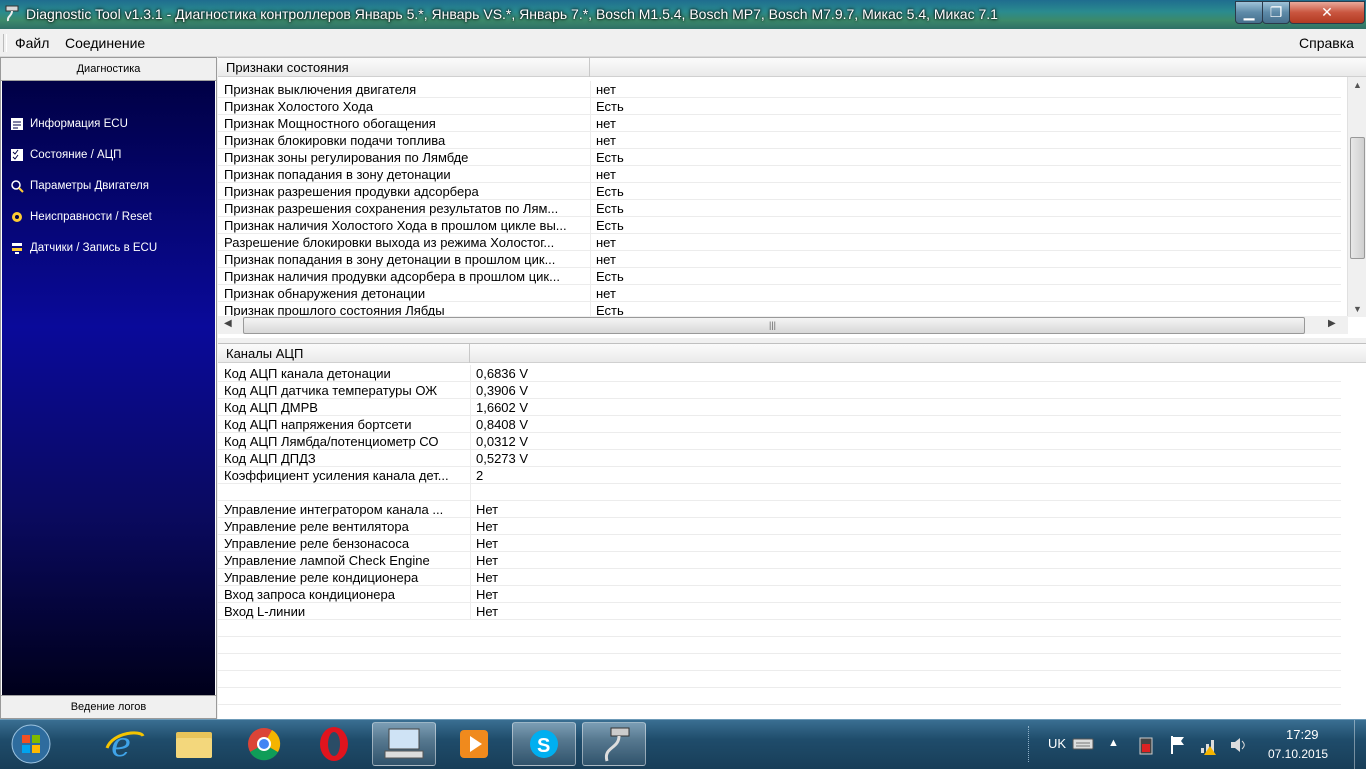 The height and width of the screenshot is (769, 1366). What do you see at coordinates (1249, 12) in the screenshot?
I see `minimize-button: ▁` at bounding box center [1249, 12].